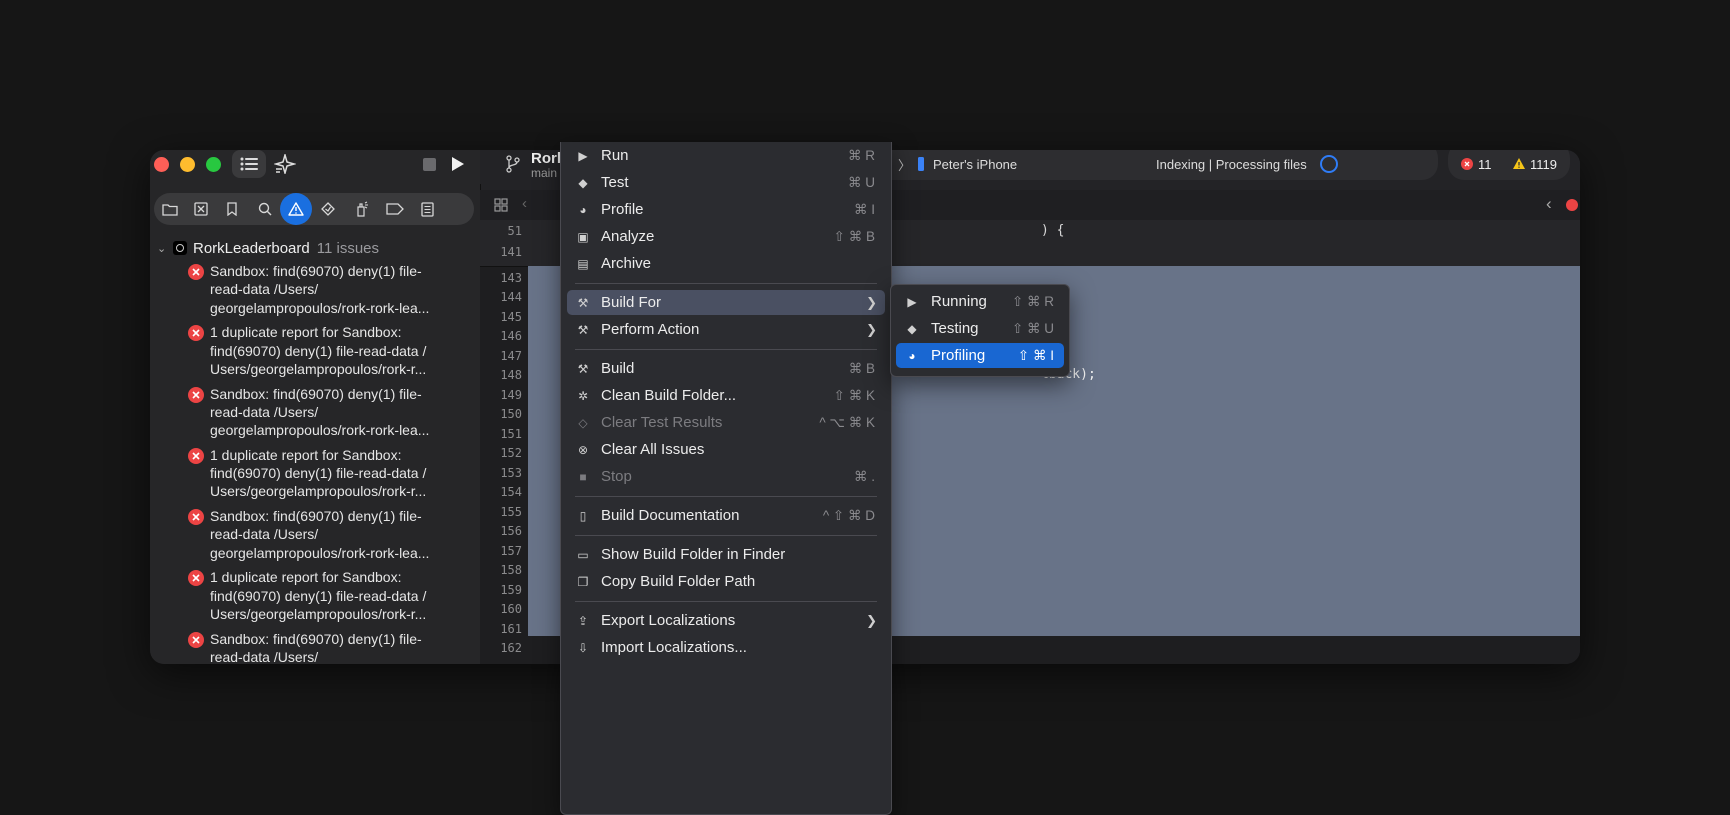 The image size is (1730, 815). What do you see at coordinates (726, 263) in the screenshot?
I see `menu-item-archive: ▤ Archive` at bounding box center [726, 263].